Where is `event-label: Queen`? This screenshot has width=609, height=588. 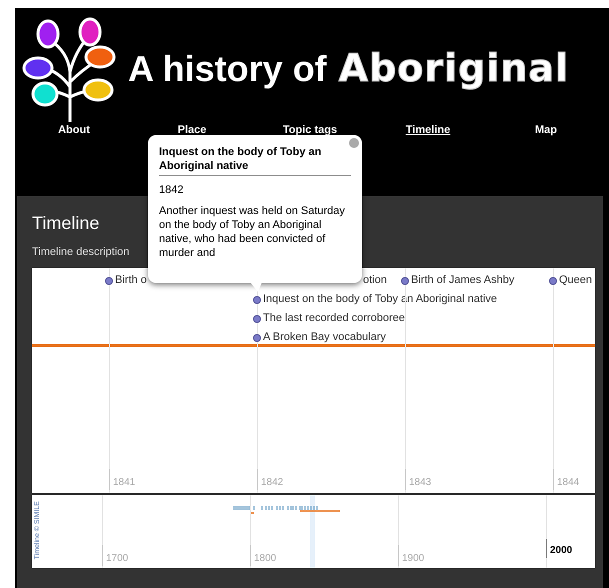
event-label: Queen is located at coordinates (575, 280).